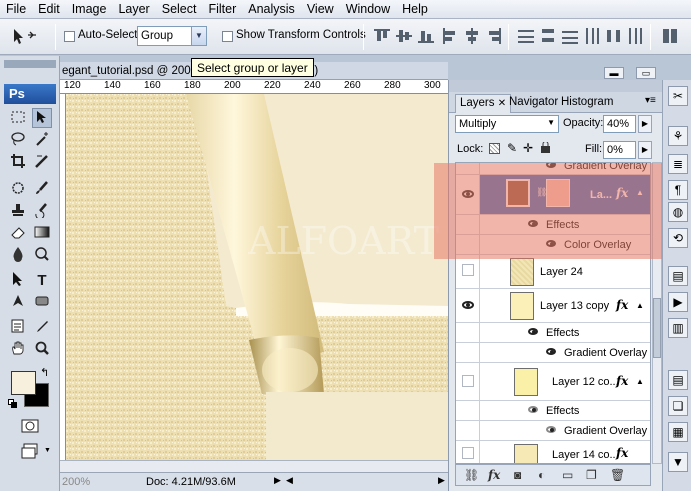  What do you see at coordinates (89, 9) in the screenshot?
I see `menu-image: Image` at bounding box center [89, 9].